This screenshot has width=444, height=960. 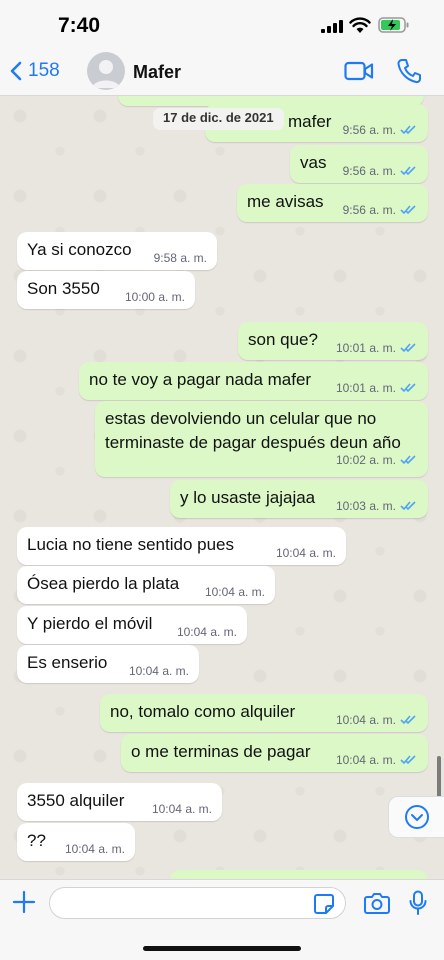 What do you see at coordinates (222, 919) in the screenshot?
I see `composer-bar` at bounding box center [222, 919].